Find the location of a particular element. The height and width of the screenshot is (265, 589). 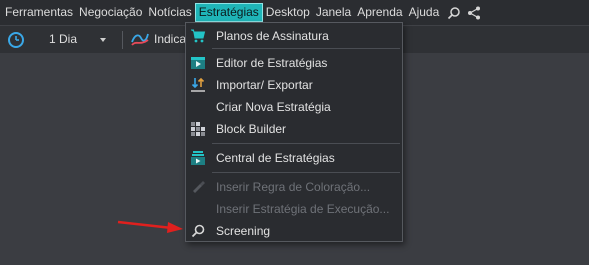

menu-desktop: Desktop is located at coordinates (288, 12).